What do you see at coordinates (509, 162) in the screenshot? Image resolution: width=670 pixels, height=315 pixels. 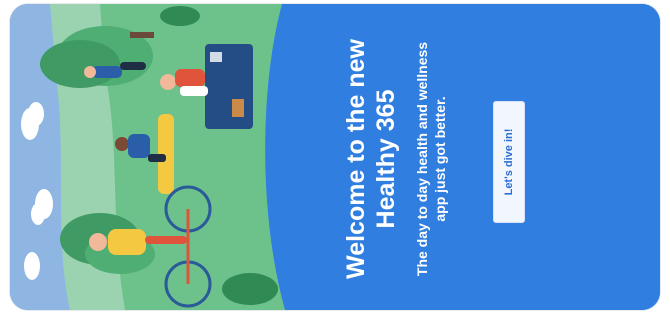 I see `dive-in-button: Let's dive in!` at bounding box center [509, 162].